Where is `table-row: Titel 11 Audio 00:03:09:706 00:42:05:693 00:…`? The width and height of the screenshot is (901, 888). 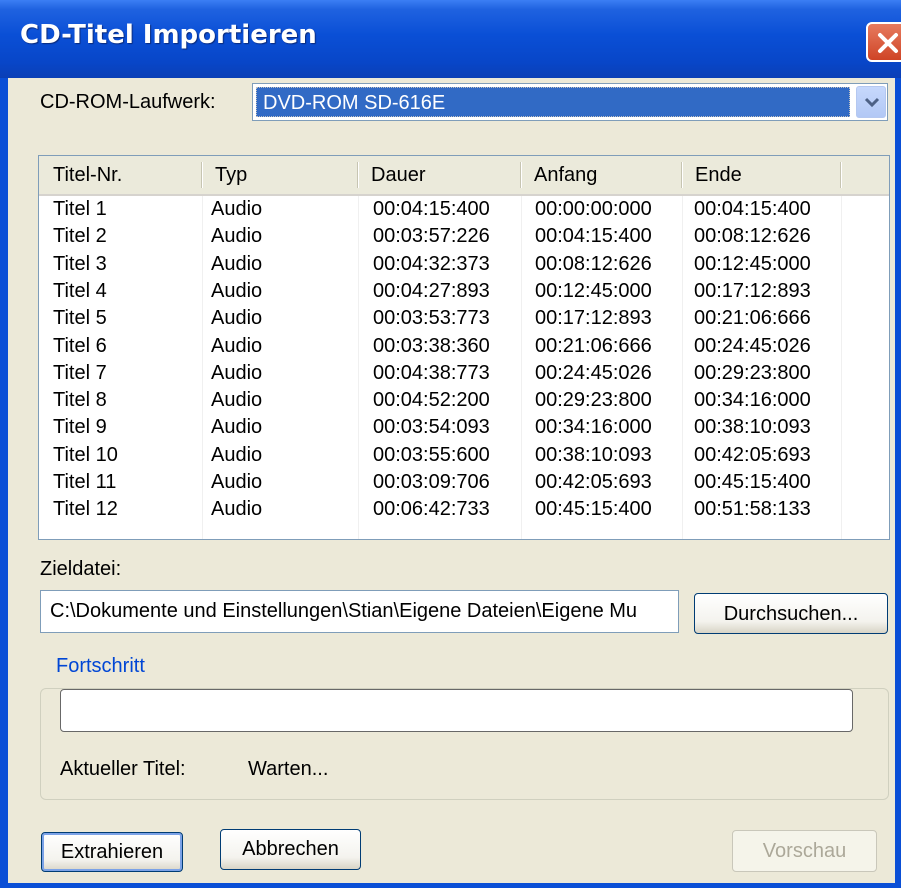
table-row: Titel 11 Audio 00:03:09:706 00:42:05:693 00:… is located at coordinates (464, 482).